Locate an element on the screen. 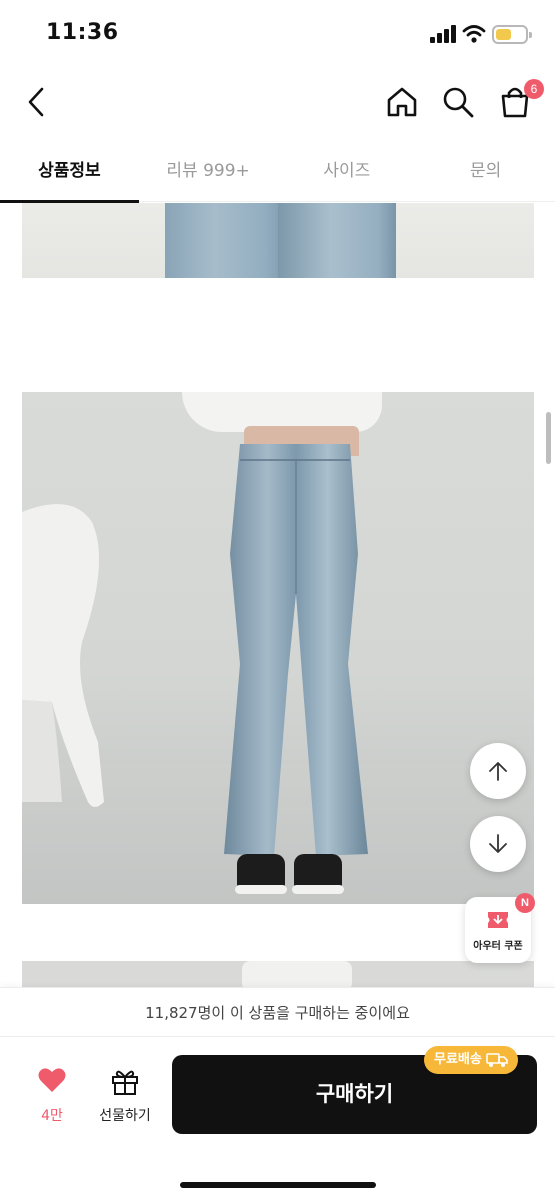 The width and height of the screenshot is (555, 1200). tab-size: 사이즈 is located at coordinates (347, 174).